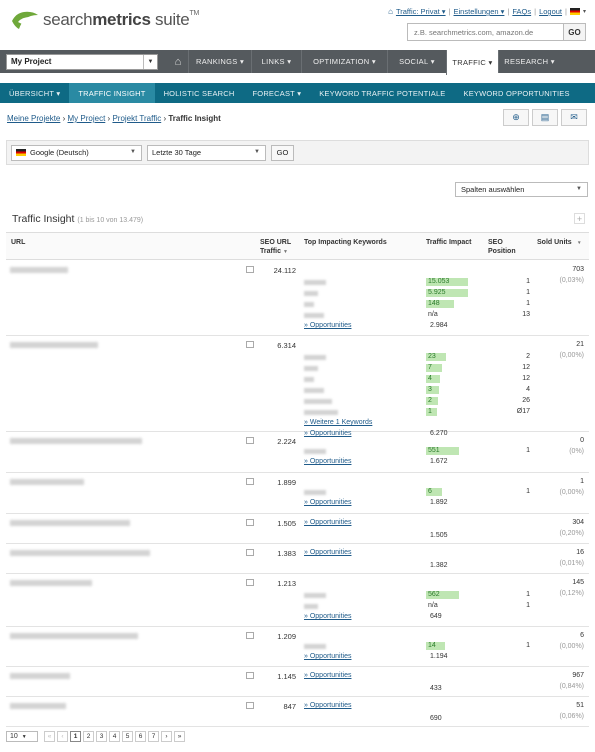 The image size is (595, 752). What do you see at coordinates (166, 736) in the screenshot?
I see `next-page-button: ›` at bounding box center [166, 736].